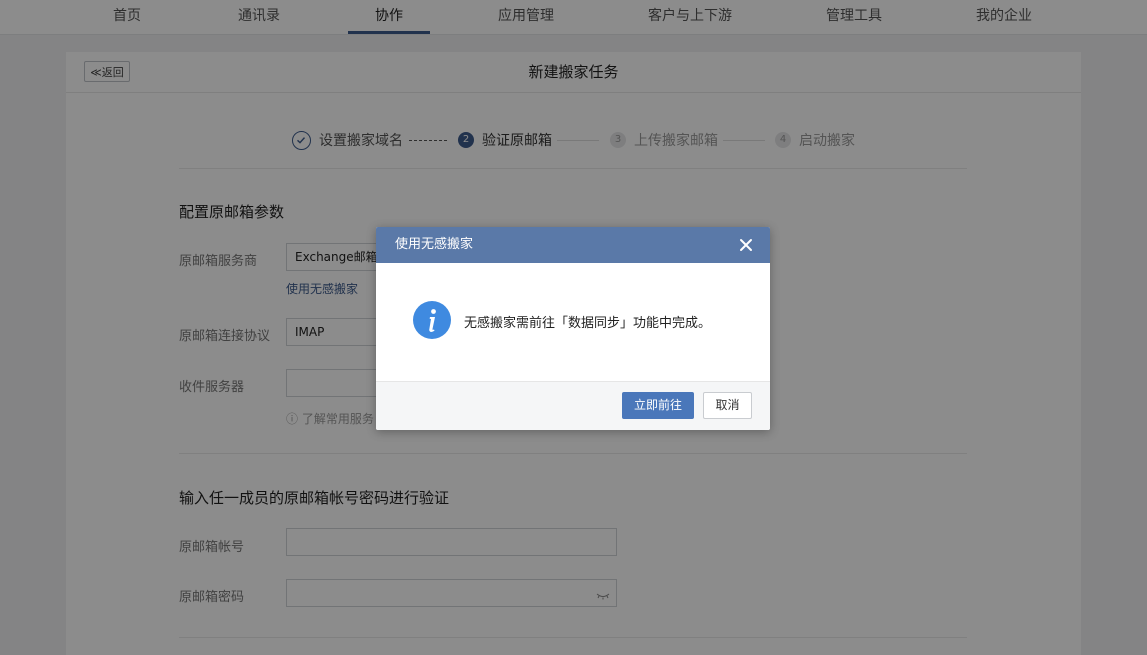  What do you see at coordinates (727, 405) in the screenshot?
I see `cancel-button: 取消` at bounding box center [727, 405].